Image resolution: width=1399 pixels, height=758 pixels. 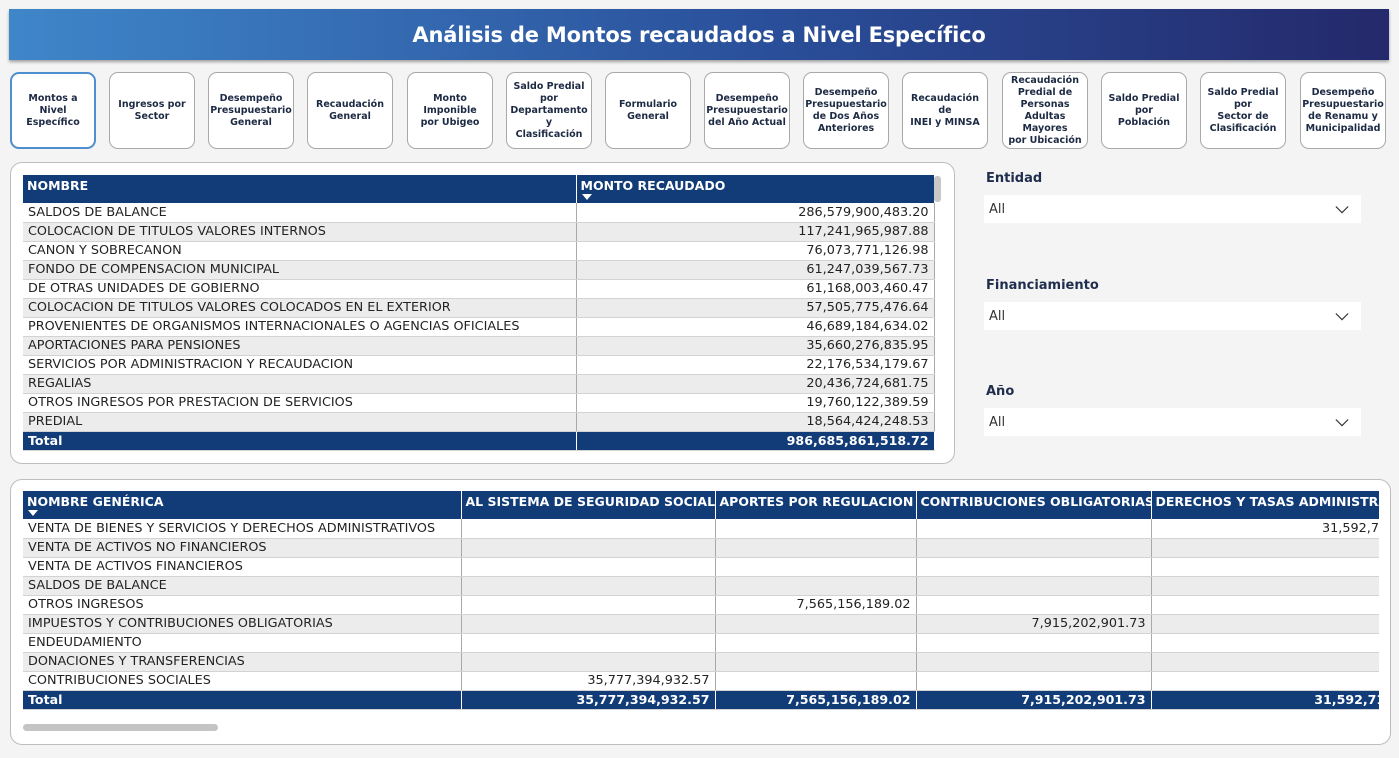 I want to click on nav-button-12: Saldo Predial por Población, so click(x=1144, y=110).